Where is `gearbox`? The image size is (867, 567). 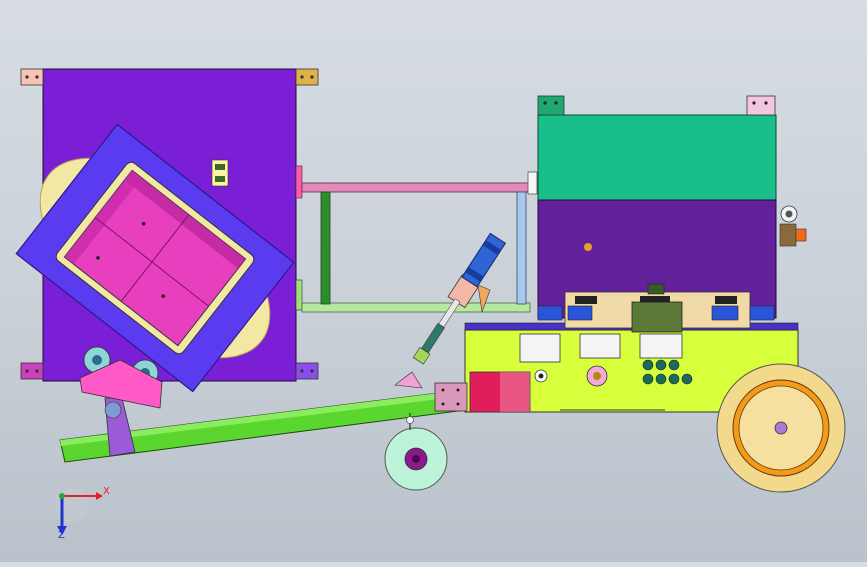 gearbox is located at coordinates (657, 317).